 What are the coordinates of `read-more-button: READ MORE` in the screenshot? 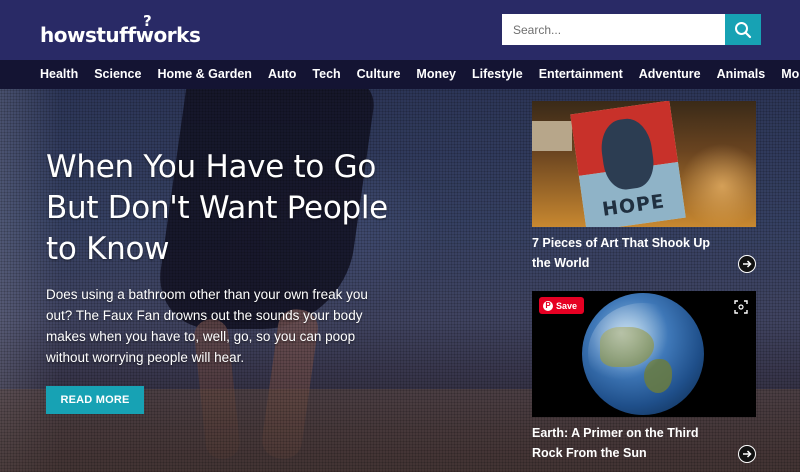 It's located at (95, 400).